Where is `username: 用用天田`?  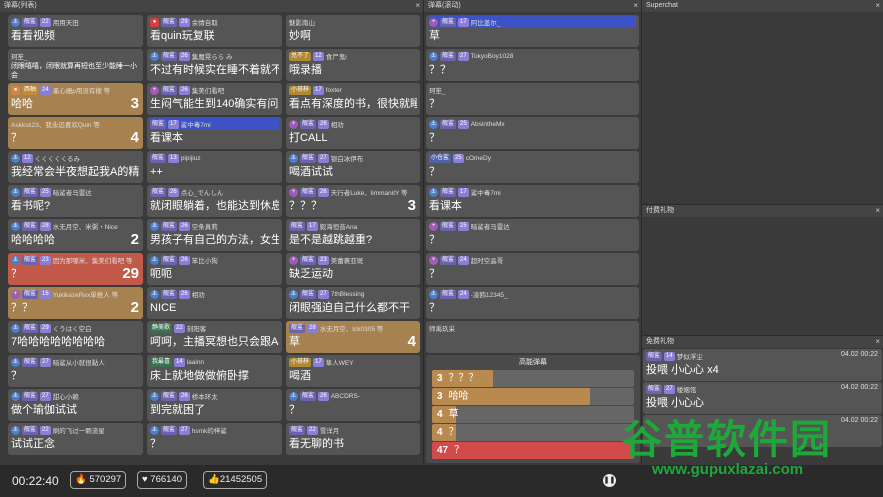 username: 用用天田 is located at coordinates (65, 23).